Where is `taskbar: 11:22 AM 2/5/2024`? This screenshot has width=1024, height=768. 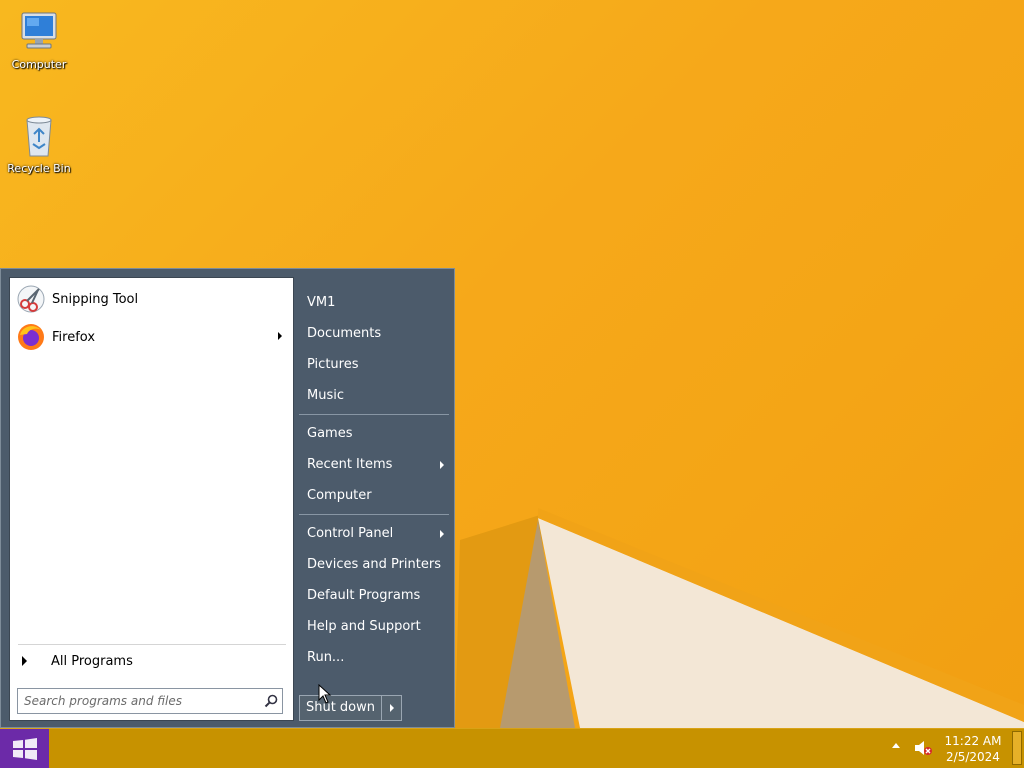
taskbar: 11:22 AM 2/5/2024 is located at coordinates (512, 748).